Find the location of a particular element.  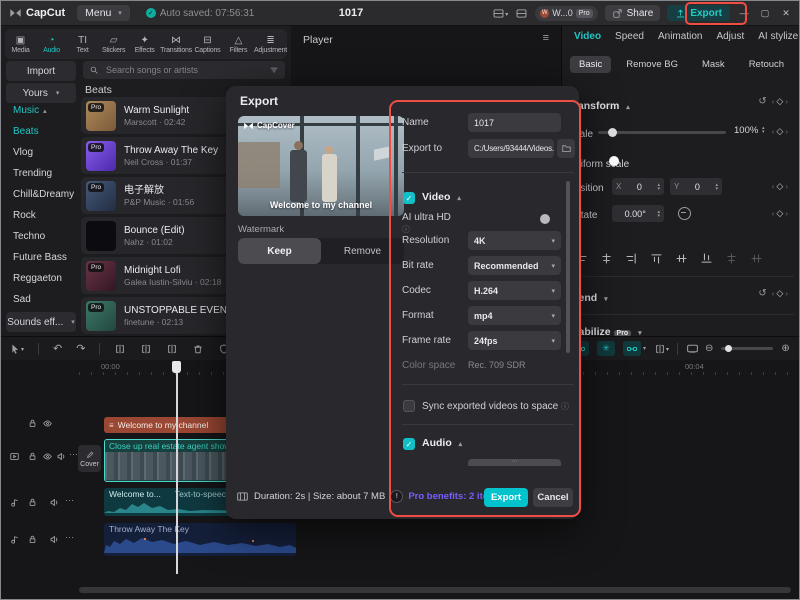

rotate-field: 0.00° ▴ ▾ is located at coordinates (638, 213).